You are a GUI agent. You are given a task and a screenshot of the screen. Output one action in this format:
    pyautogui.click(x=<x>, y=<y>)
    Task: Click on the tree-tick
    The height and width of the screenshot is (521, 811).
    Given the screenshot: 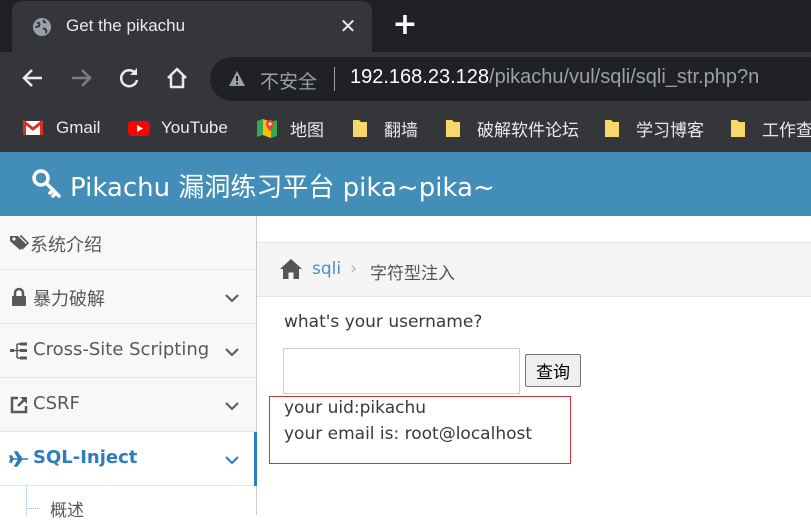 What is the action you would take?
    pyautogui.click(x=33, y=508)
    